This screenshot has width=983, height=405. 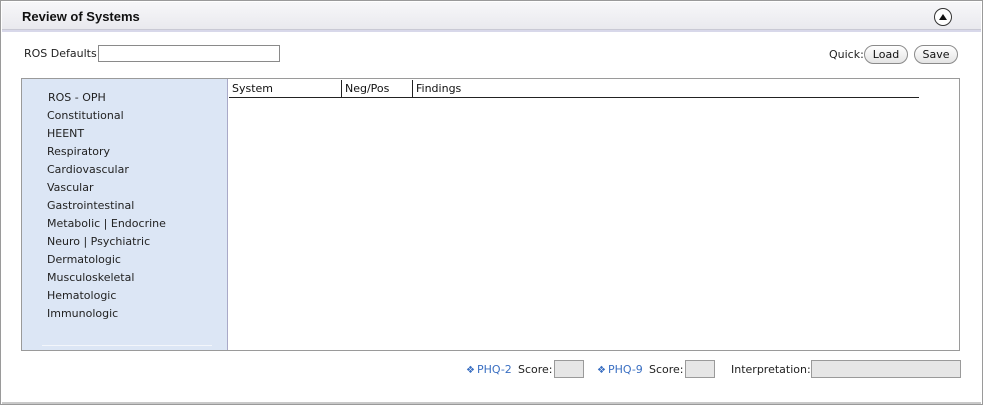 What do you see at coordinates (106, 98) in the screenshot?
I see `sidebar-item-ros-oph: ROS - OPH` at bounding box center [106, 98].